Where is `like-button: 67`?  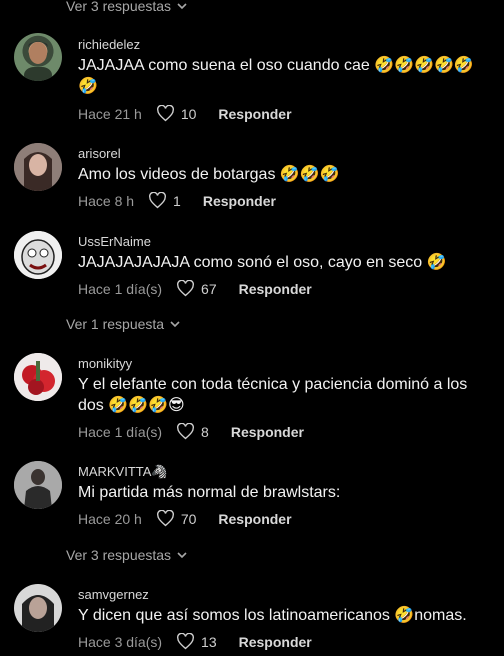 like-button: 67 is located at coordinates (196, 288).